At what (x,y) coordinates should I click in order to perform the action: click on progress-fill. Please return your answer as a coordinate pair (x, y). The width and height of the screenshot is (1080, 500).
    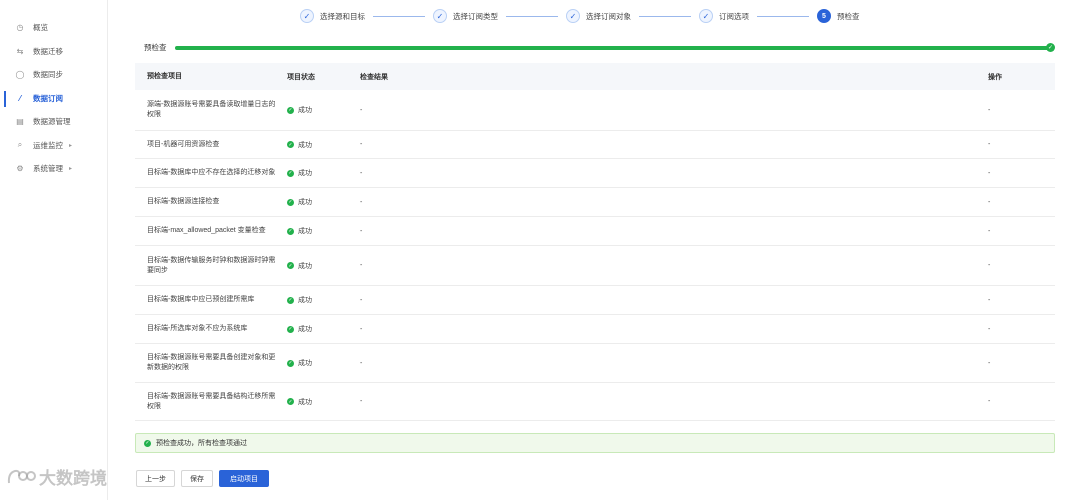
    Looking at the image, I should click on (613, 47).